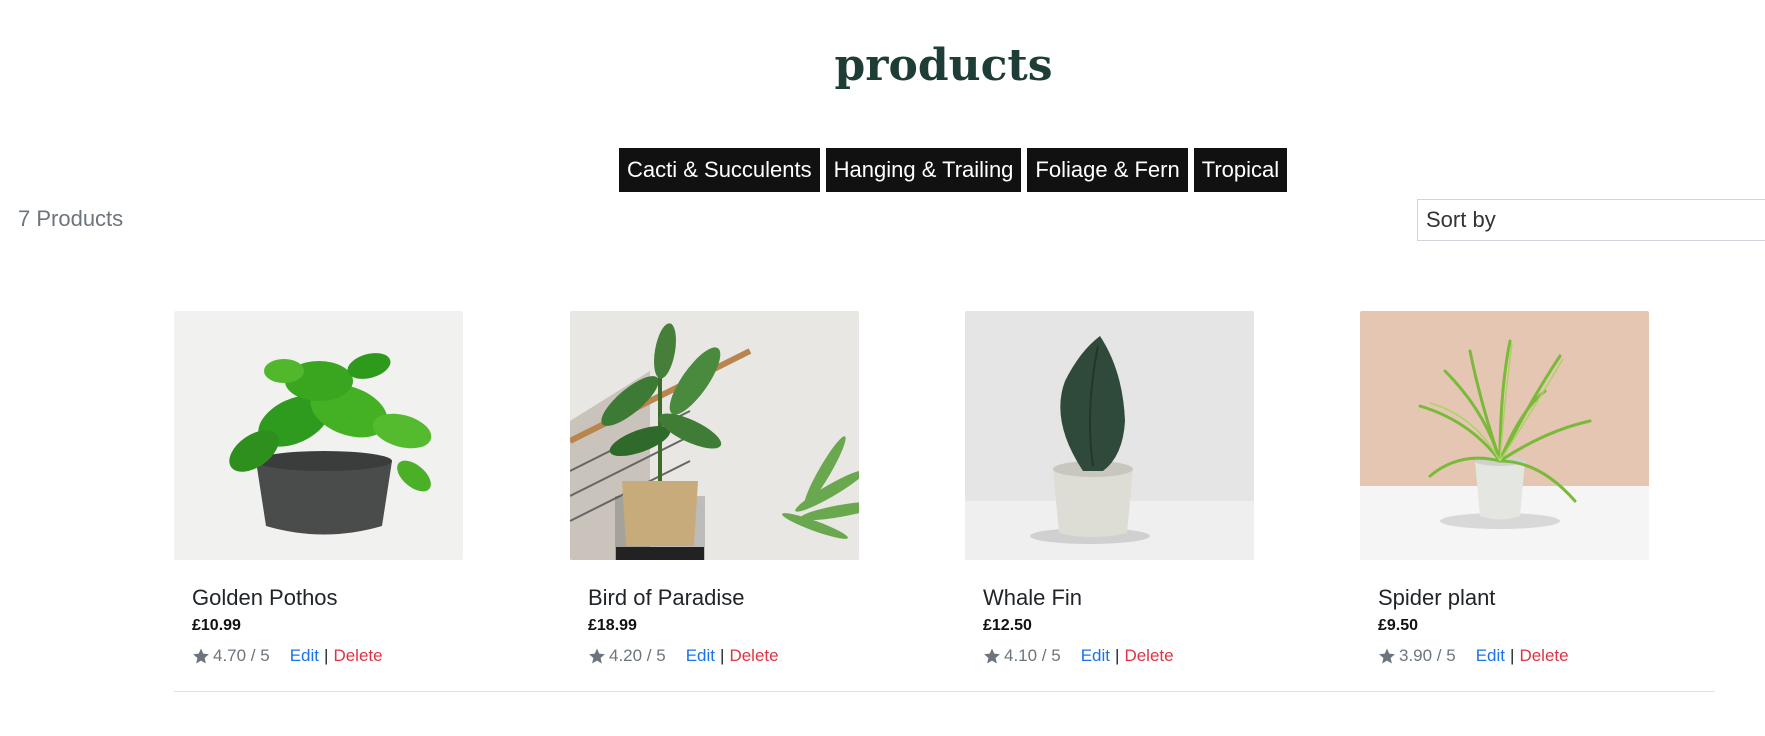  Describe the element at coordinates (1240, 170) in the screenshot. I see `category-tropical: Tropical` at that location.